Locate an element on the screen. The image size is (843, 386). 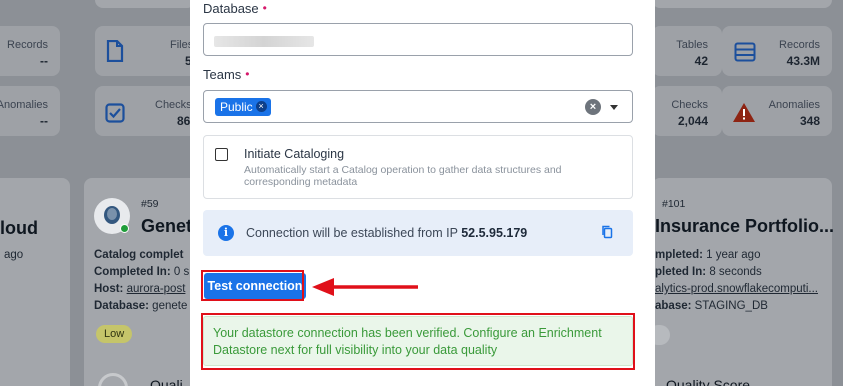
annotation-highlight-button is located at coordinates (252, 285).